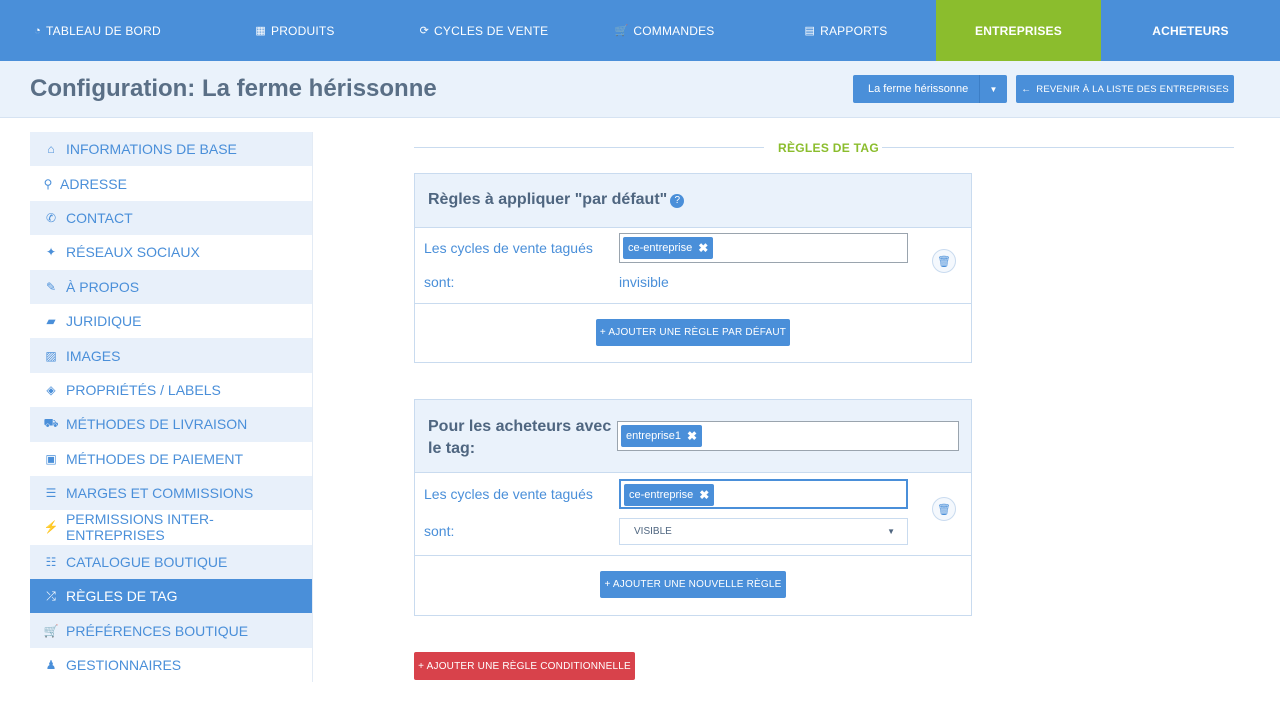 The image size is (1280, 707). What do you see at coordinates (51, 458) in the screenshot?
I see `money-icon: ▣` at bounding box center [51, 458].